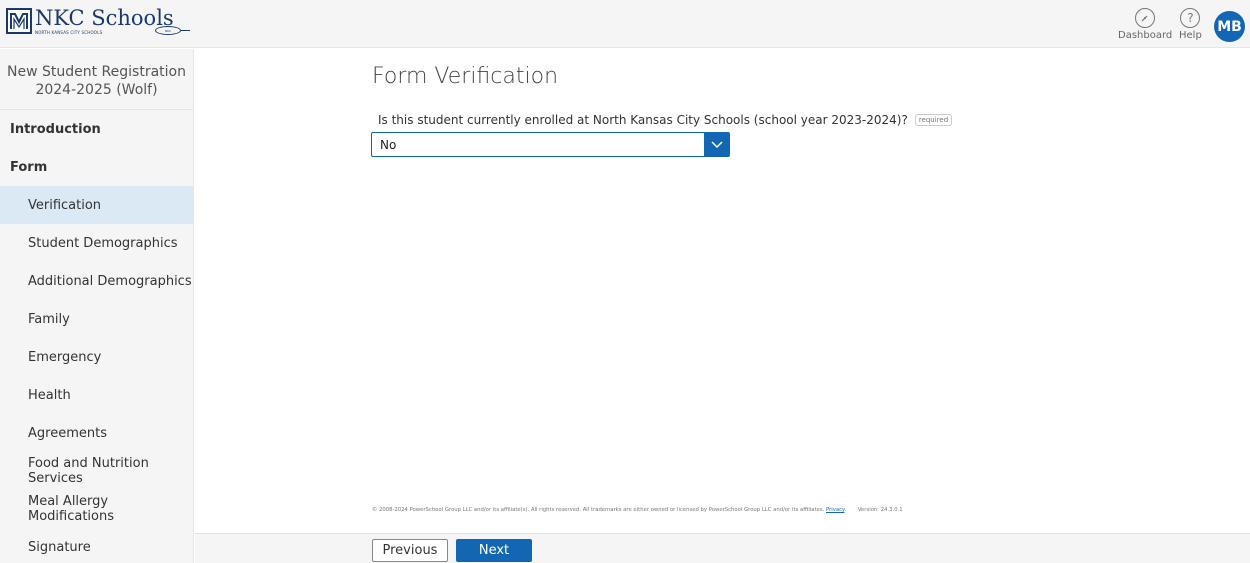 The image size is (1250, 563). What do you see at coordinates (96, 90) in the screenshot?
I see `registration-title-line2: 2024-2025 (Wolf)` at bounding box center [96, 90].